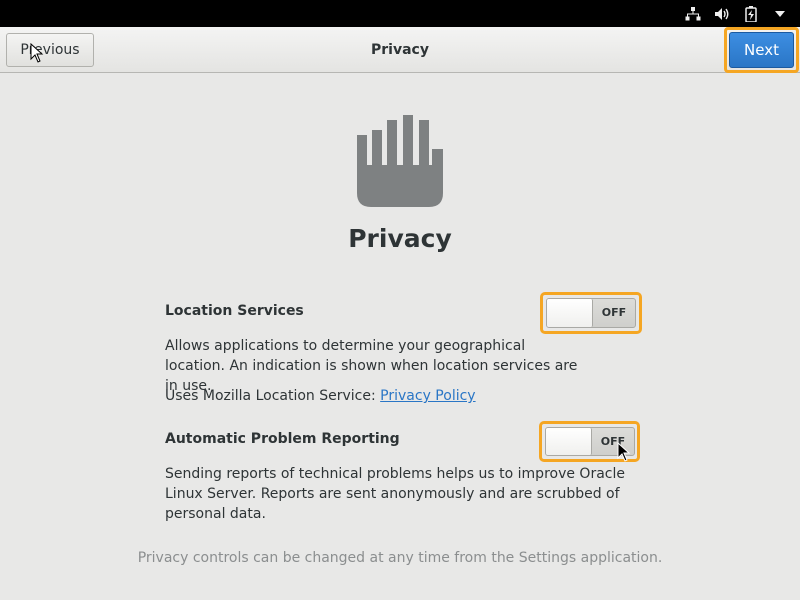  Describe the element at coordinates (50, 50) in the screenshot. I see `previous-button: Previous` at that location.